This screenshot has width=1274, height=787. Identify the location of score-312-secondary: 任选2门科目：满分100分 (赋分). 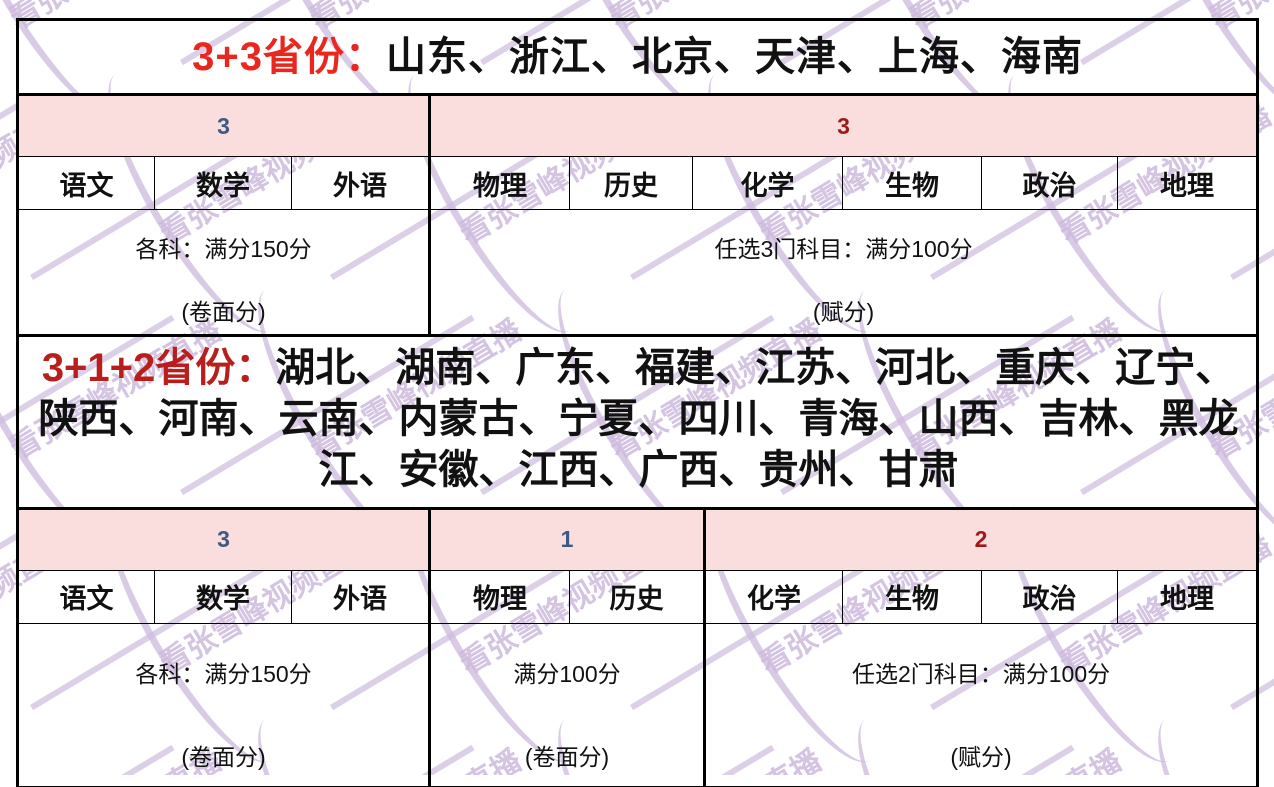
(981, 704).